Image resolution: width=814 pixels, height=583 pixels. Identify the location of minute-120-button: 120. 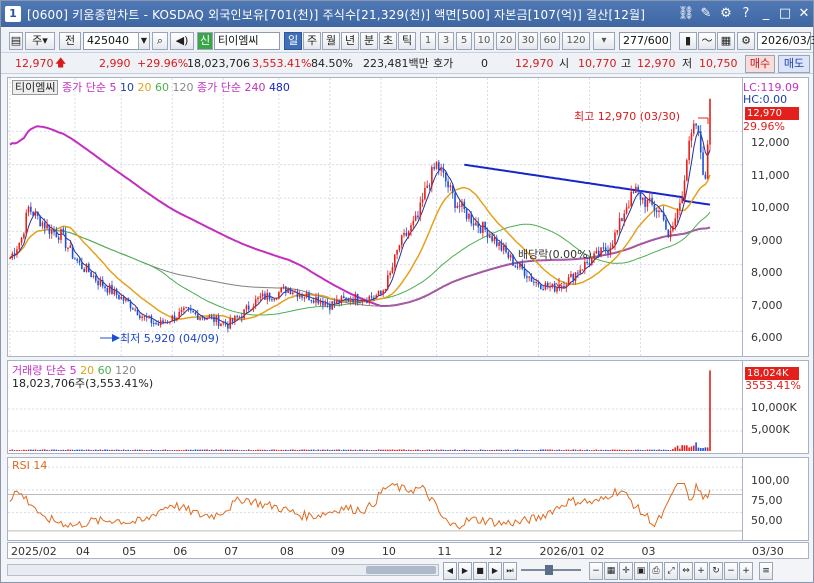
(576, 41).